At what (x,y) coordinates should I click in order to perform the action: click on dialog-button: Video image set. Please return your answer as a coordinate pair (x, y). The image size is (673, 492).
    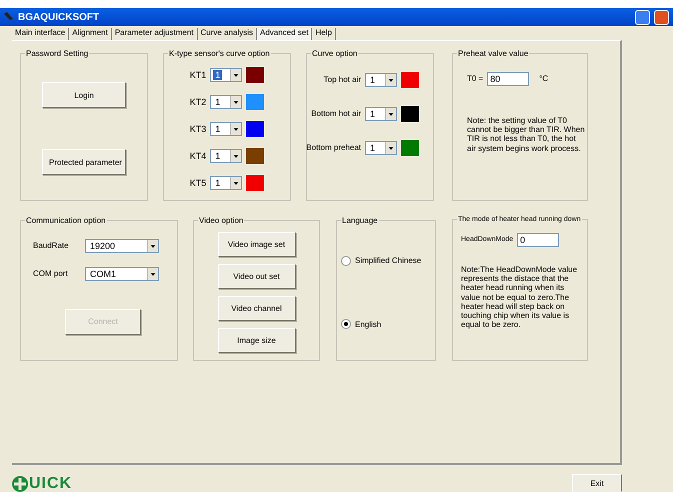
    Looking at the image, I should click on (257, 245).